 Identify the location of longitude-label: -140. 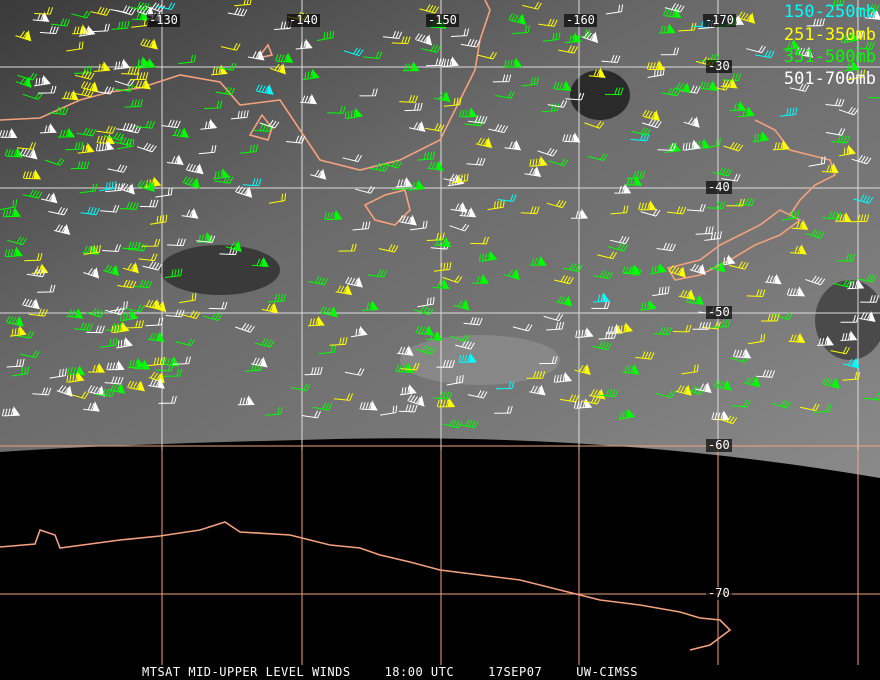
(303, 20).